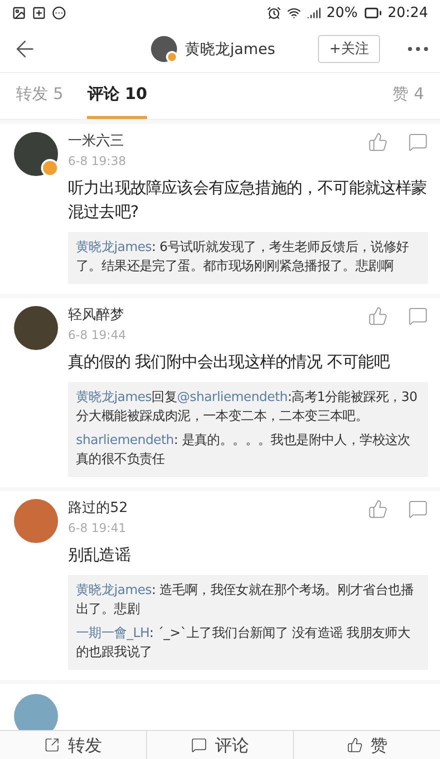 This screenshot has height=759, width=440. Describe the element at coordinates (100, 555) in the screenshot. I see `comment-text: 别乱造谣` at that location.